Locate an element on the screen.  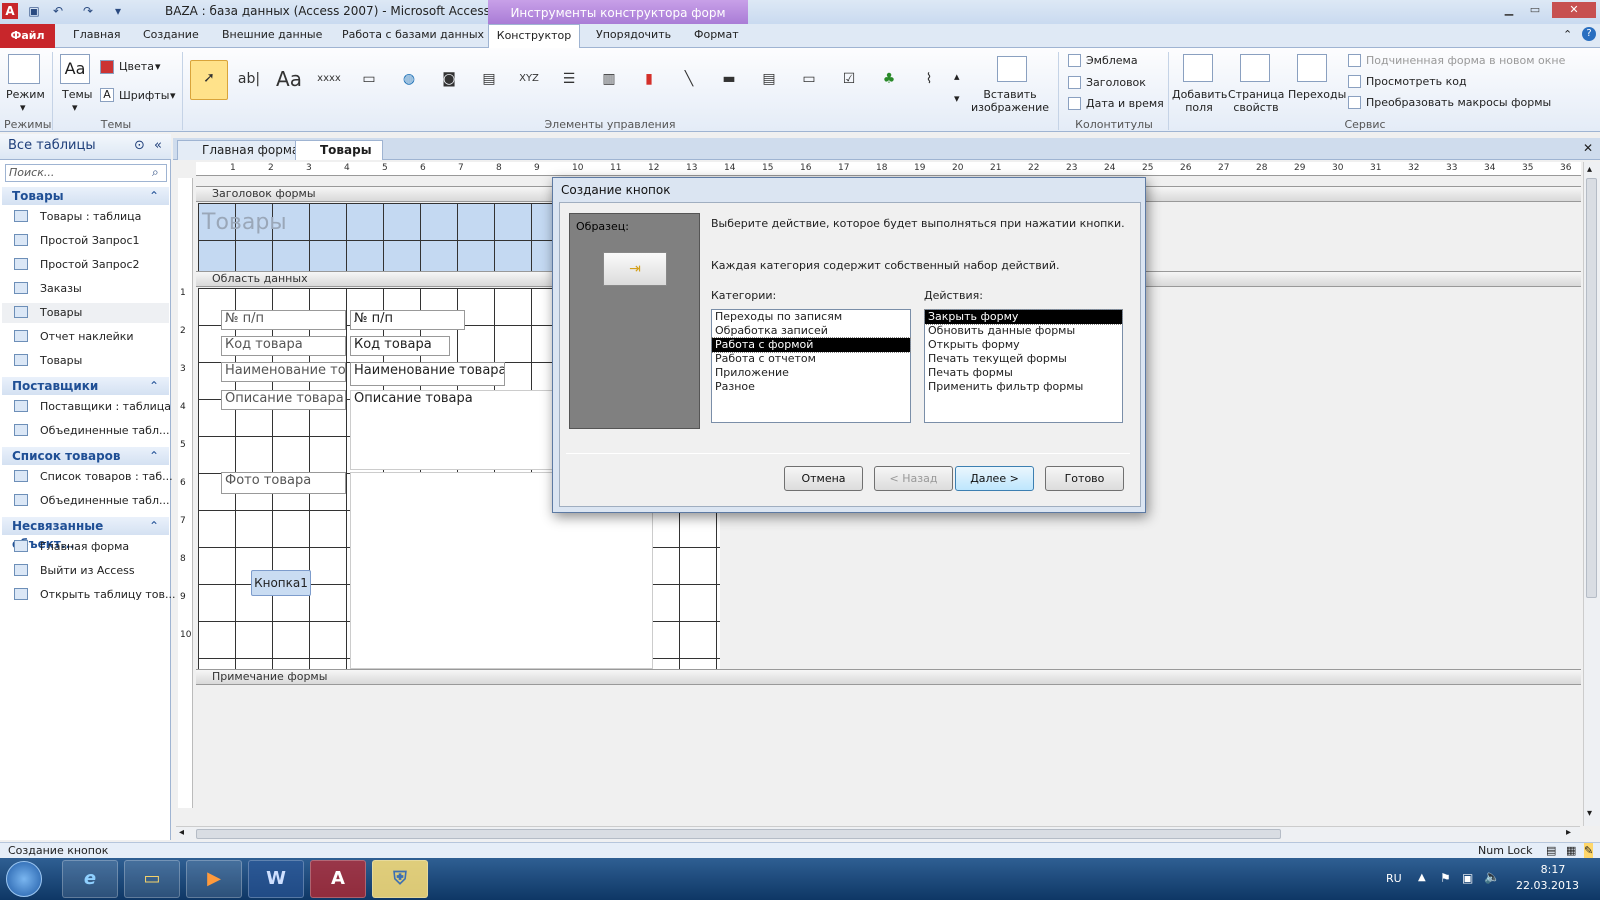
option-group-icon: XYZ is located at coordinates (529, 79).